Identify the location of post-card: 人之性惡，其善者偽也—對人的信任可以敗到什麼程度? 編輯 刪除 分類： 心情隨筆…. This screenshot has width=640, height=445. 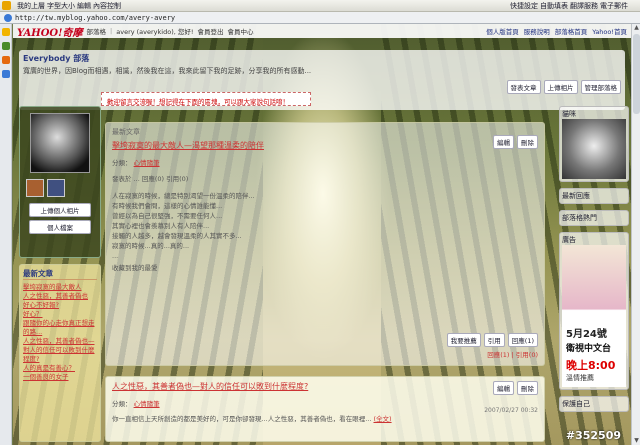
(325, 409).